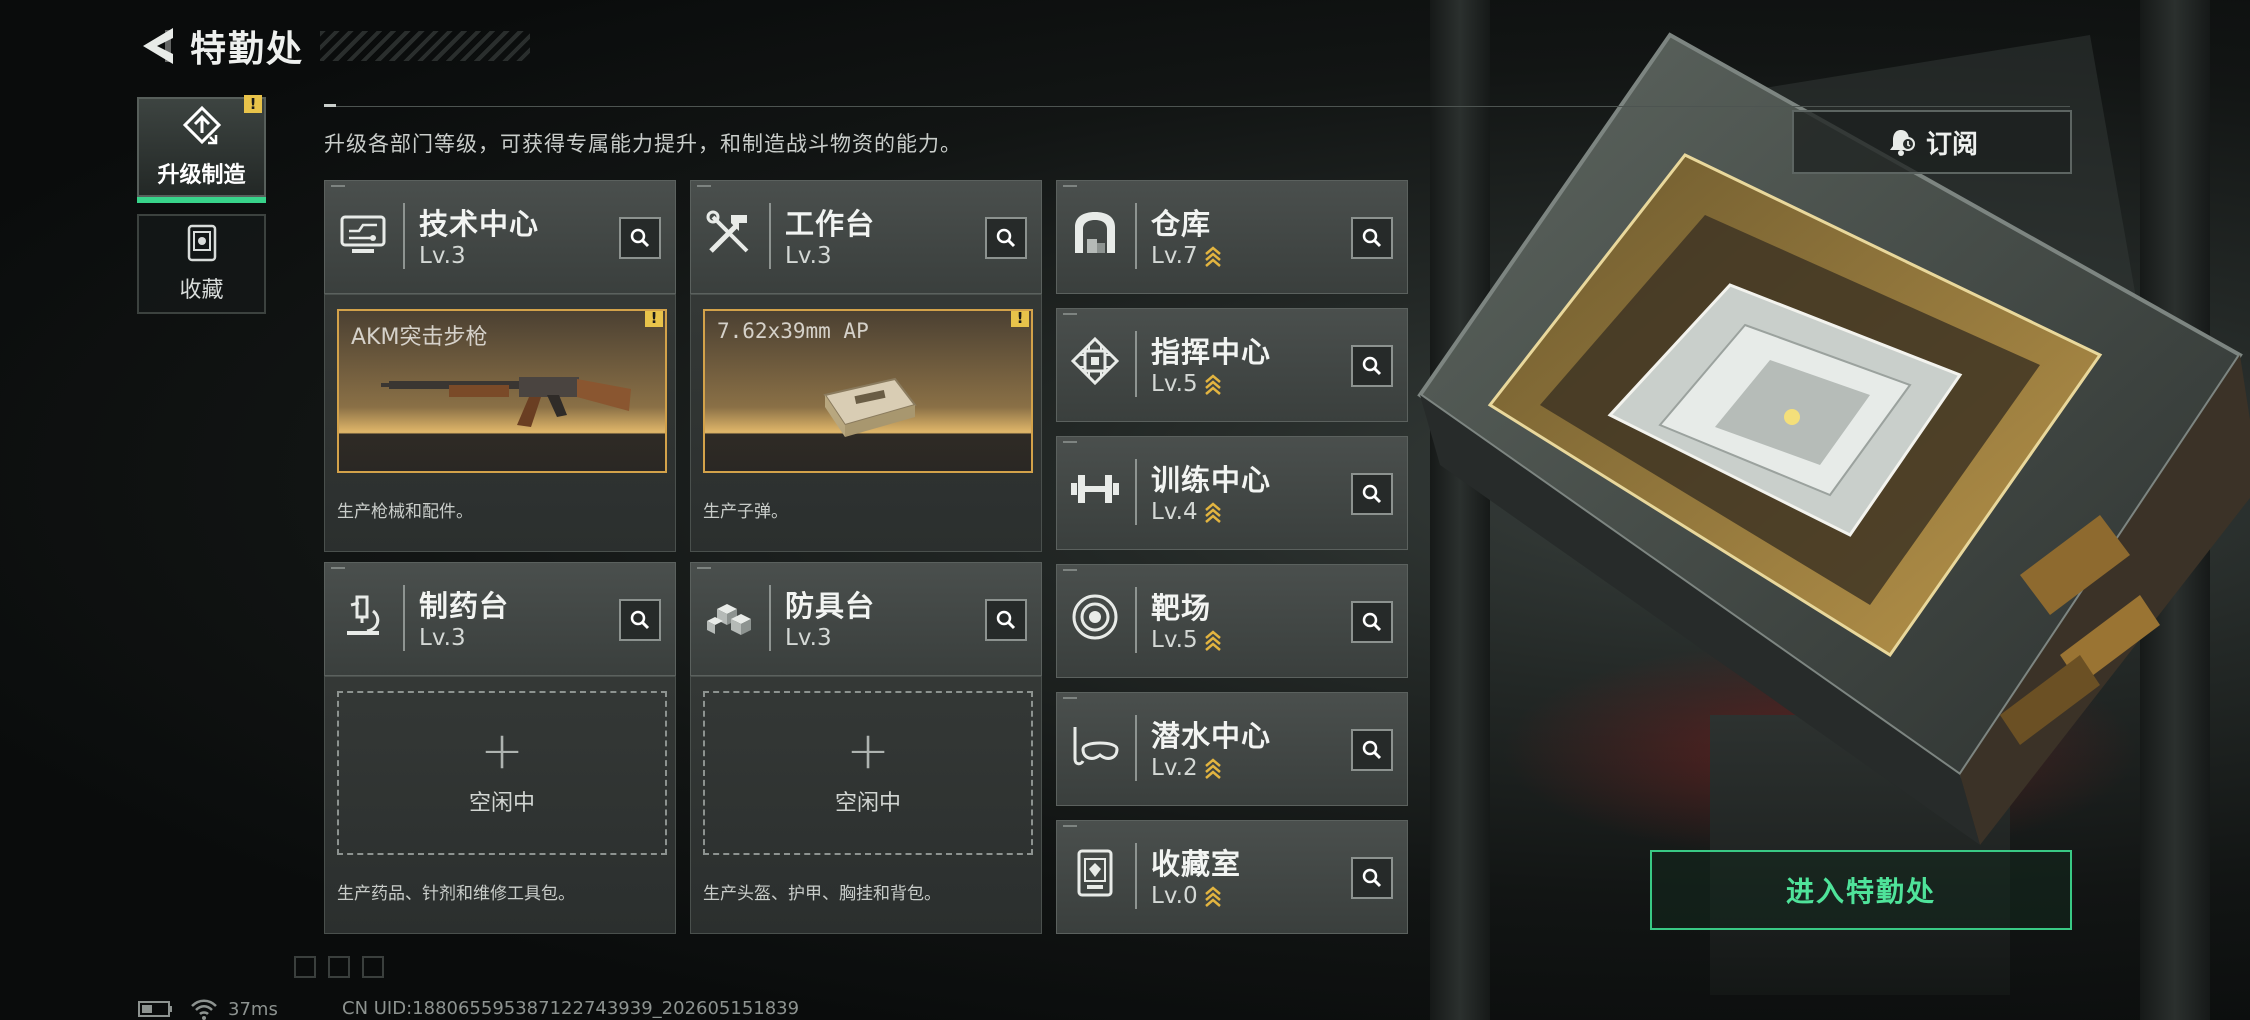 The height and width of the screenshot is (1020, 2250). I want to click on dept-card-workbench: 工作台 Lv.3, so click(866, 237).